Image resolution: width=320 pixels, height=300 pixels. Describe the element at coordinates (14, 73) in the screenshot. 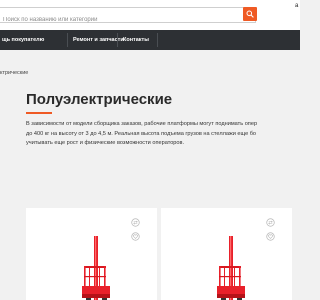

I see `breadcrumb: ктрические` at that location.